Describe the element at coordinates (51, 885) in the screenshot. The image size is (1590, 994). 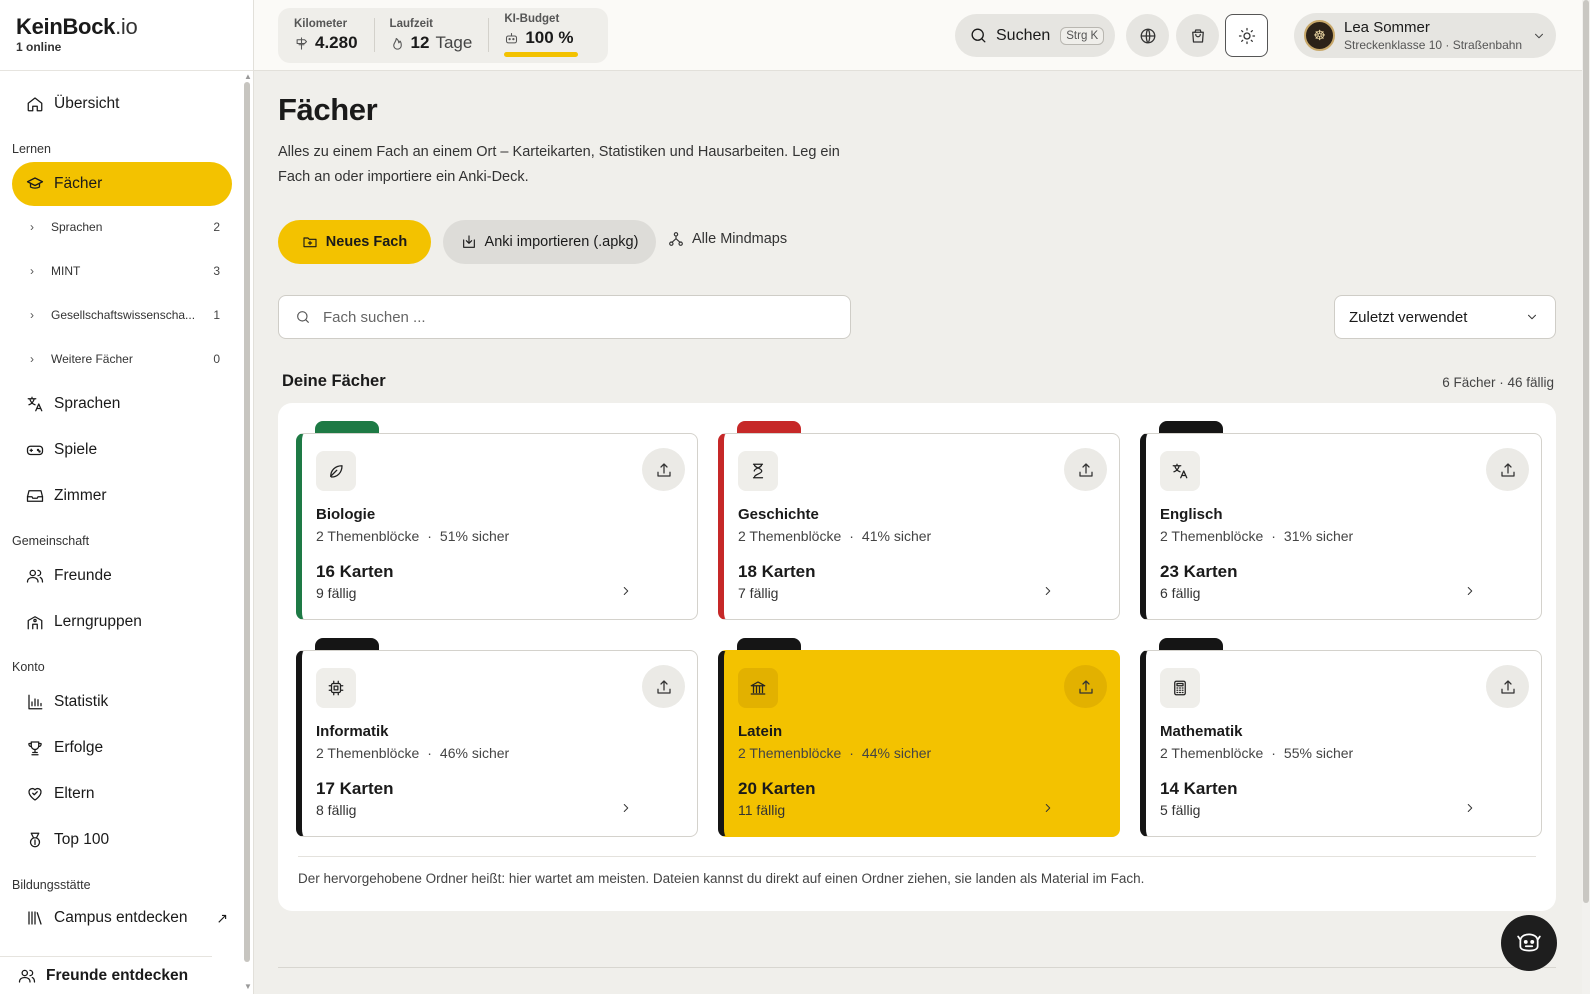
I see `section-label-institution: Bildungsstätte` at that location.